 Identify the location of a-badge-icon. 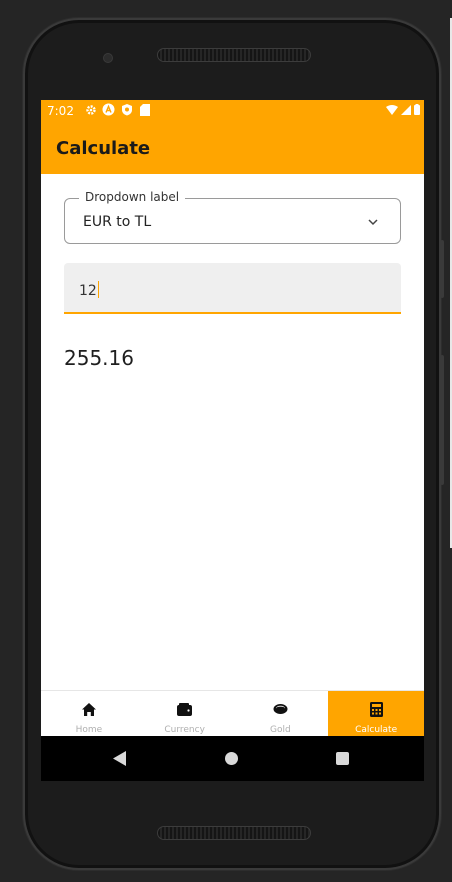
(108, 109).